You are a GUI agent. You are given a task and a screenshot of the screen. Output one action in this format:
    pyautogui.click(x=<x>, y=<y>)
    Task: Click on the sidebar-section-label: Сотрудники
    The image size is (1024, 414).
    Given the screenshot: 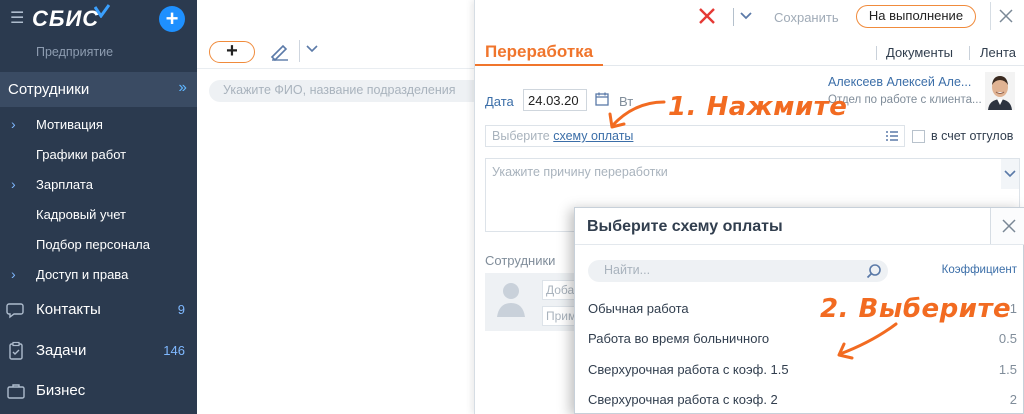 What is the action you would take?
    pyautogui.click(x=49, y=89)
    